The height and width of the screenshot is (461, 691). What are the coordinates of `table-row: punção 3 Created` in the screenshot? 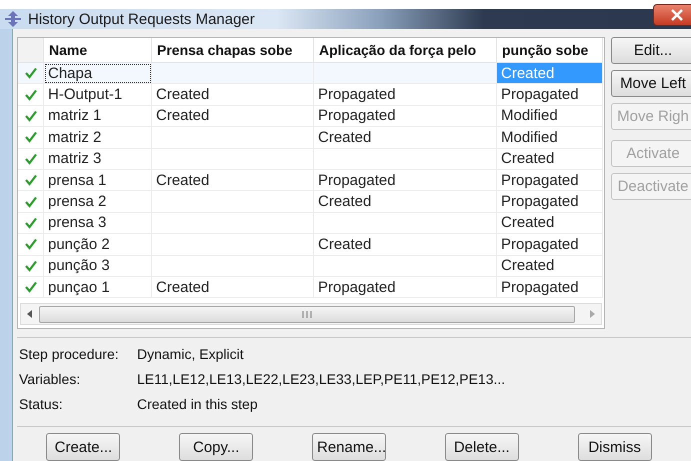 It's located at (310, 266).